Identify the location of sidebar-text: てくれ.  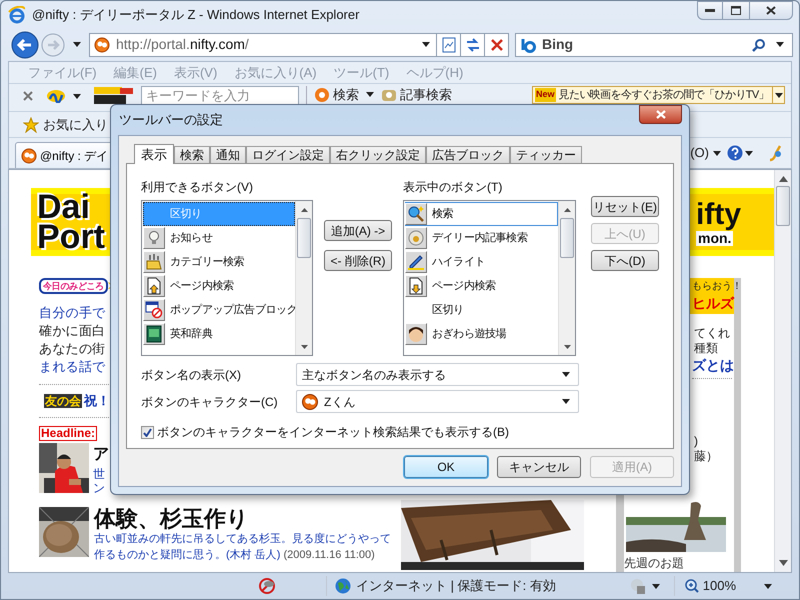
(712, 333).